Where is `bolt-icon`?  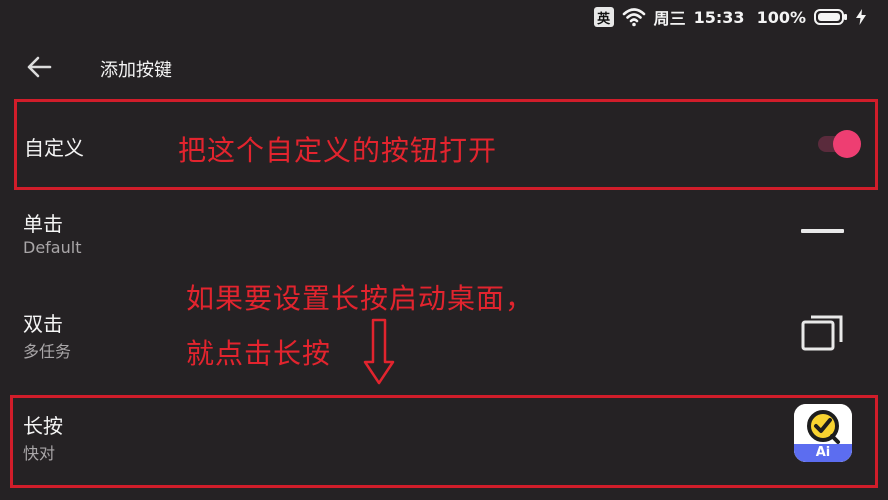 bolt-icon is located at coordinates (861, 17).